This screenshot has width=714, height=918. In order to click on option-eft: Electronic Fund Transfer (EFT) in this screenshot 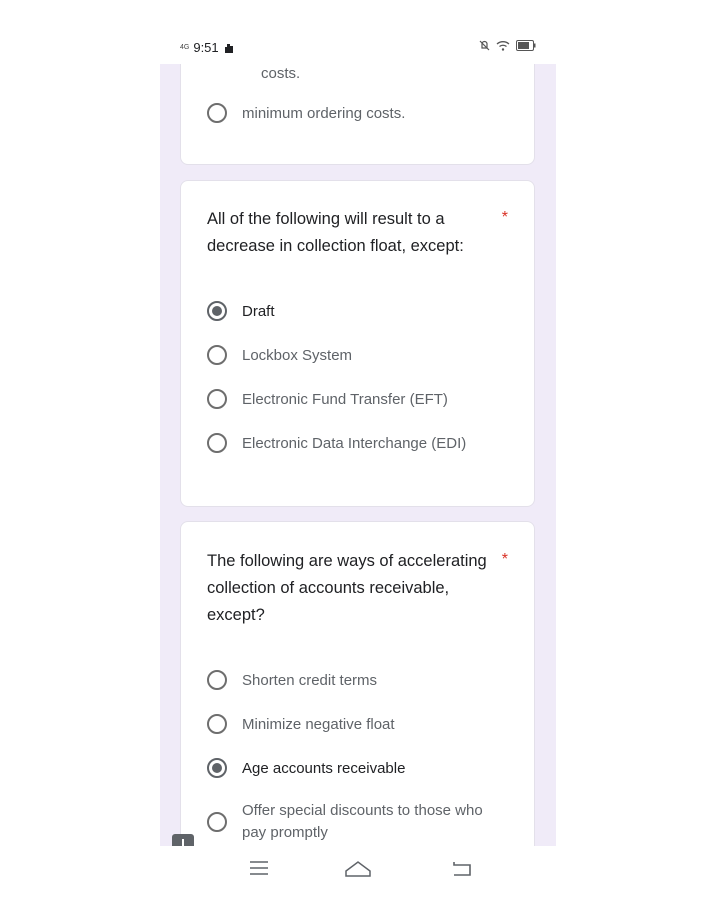, I will do `click(327, 399)`.